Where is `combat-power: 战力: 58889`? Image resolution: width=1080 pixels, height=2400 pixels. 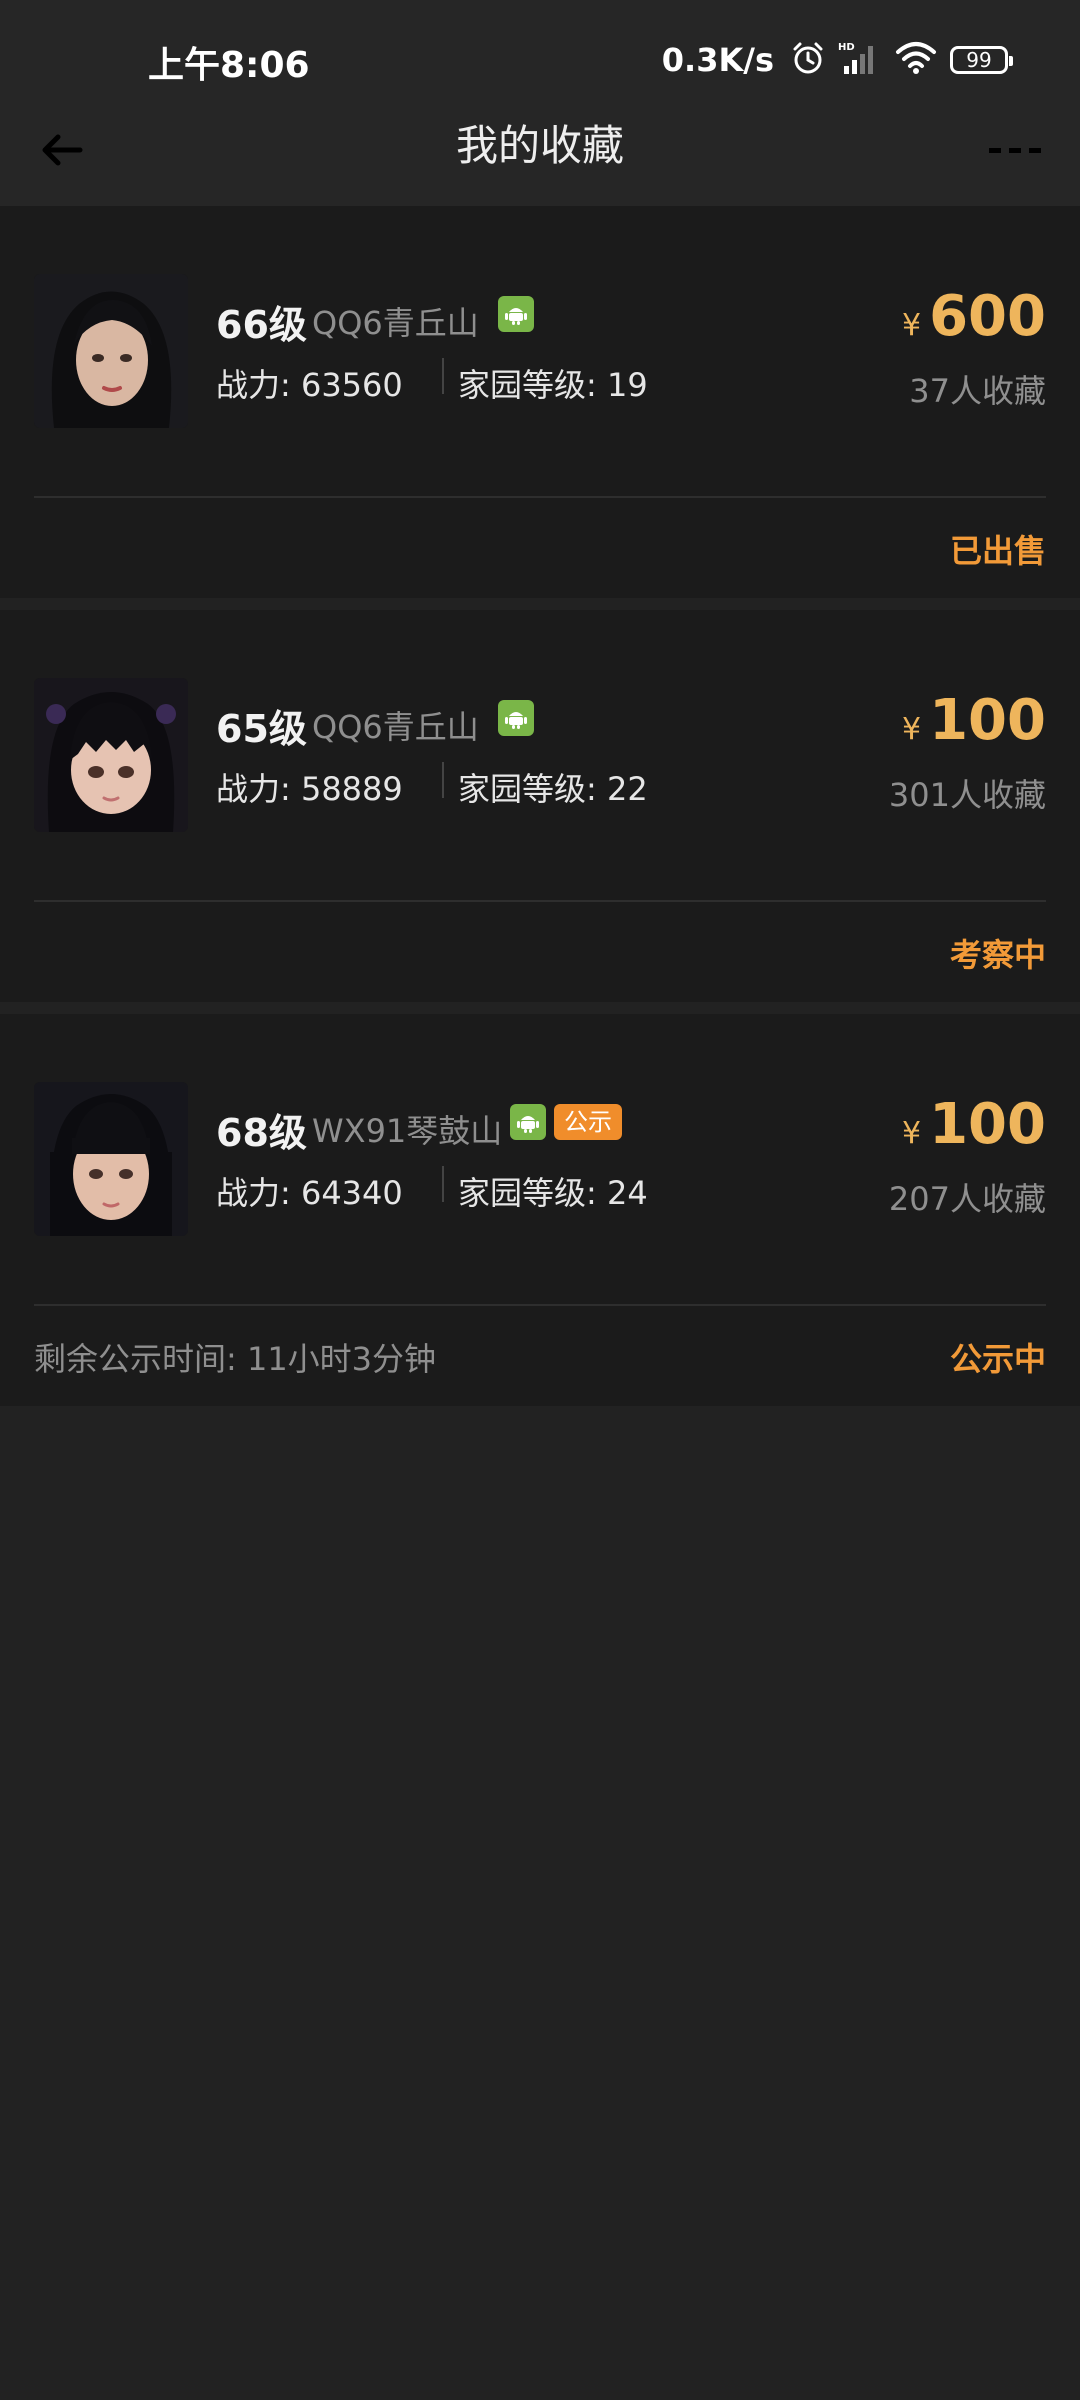
combat-power: 战力: 58889 is located at coordinates (309, 789).